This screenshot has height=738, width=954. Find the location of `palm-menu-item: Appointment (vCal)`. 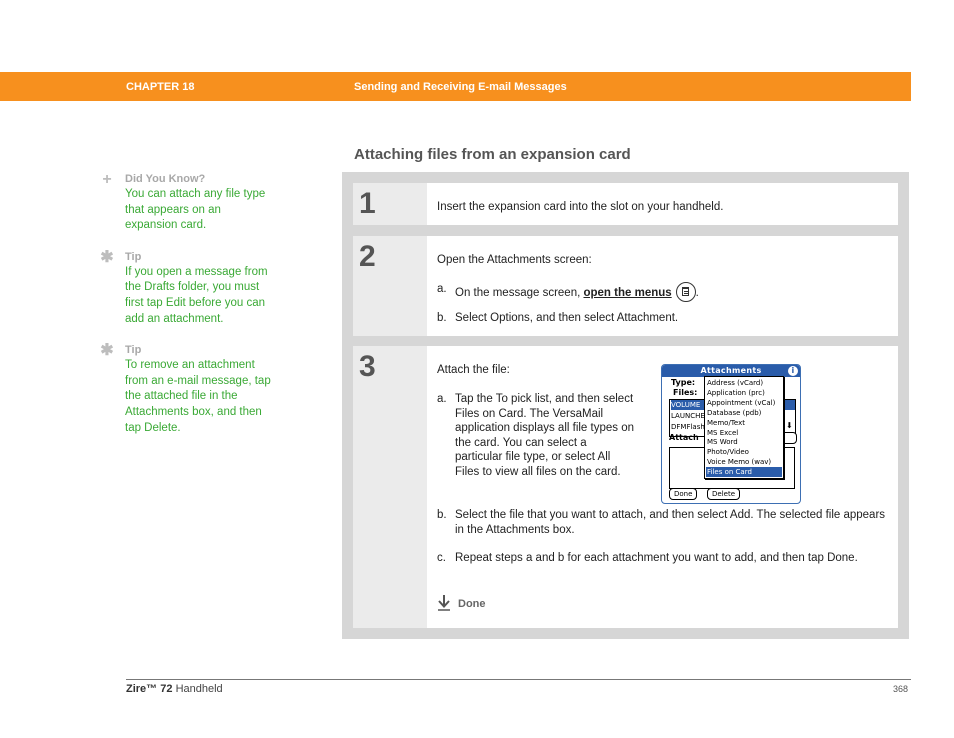

palm-menu-item: Appointment (vCal) is located at coordinates (741, 403).